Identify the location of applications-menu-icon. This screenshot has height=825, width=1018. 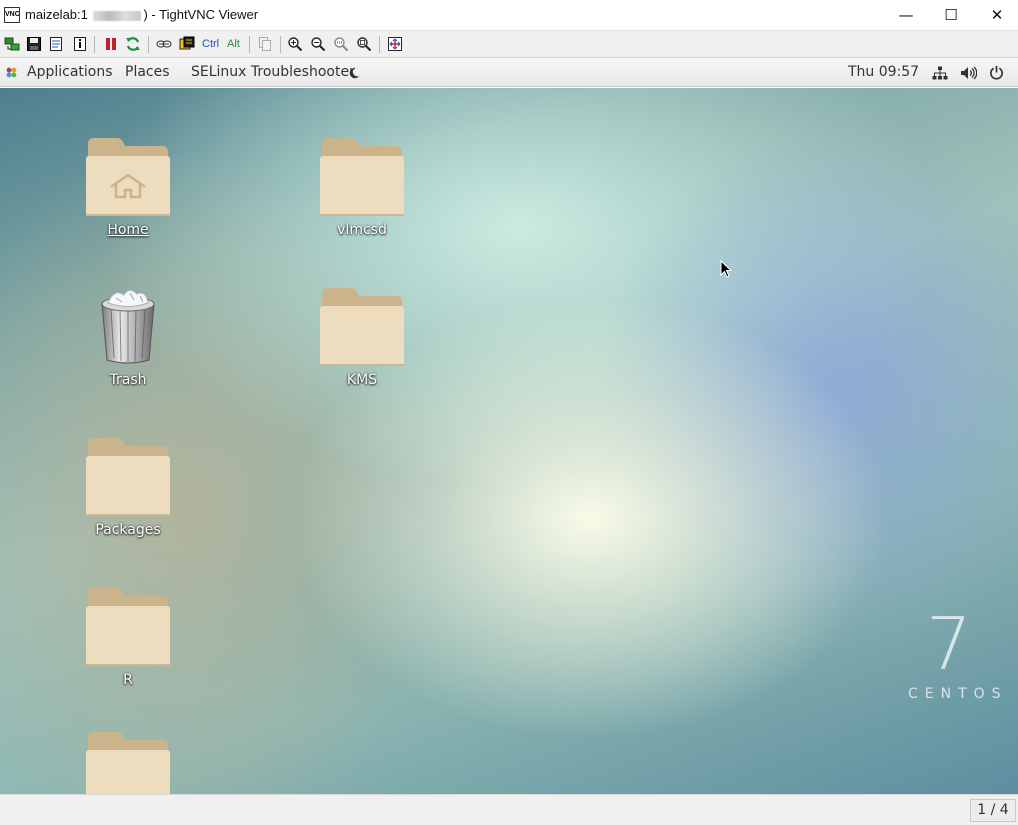
(11, 72).